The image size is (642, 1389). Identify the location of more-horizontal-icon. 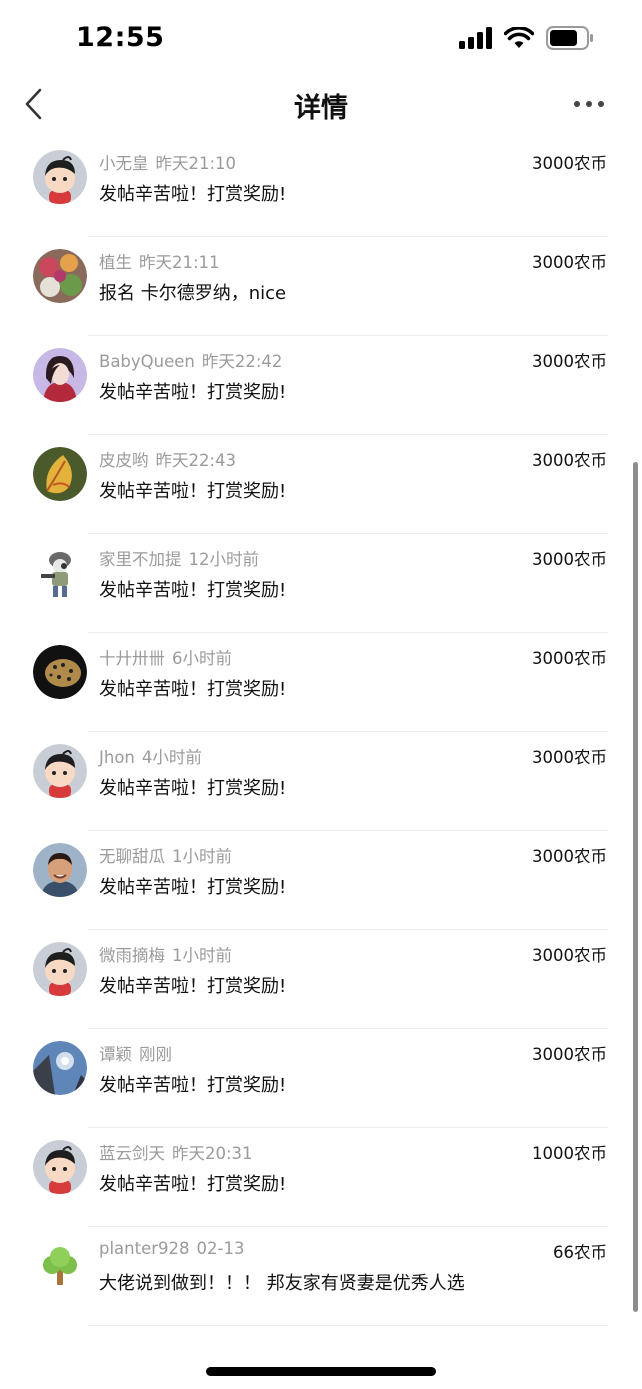
(589, 104).